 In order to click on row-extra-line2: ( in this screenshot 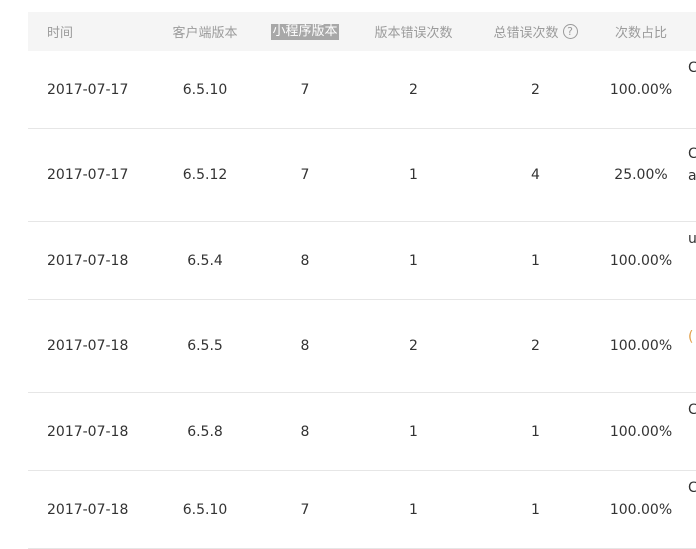, I will do `click(691, 337)`.